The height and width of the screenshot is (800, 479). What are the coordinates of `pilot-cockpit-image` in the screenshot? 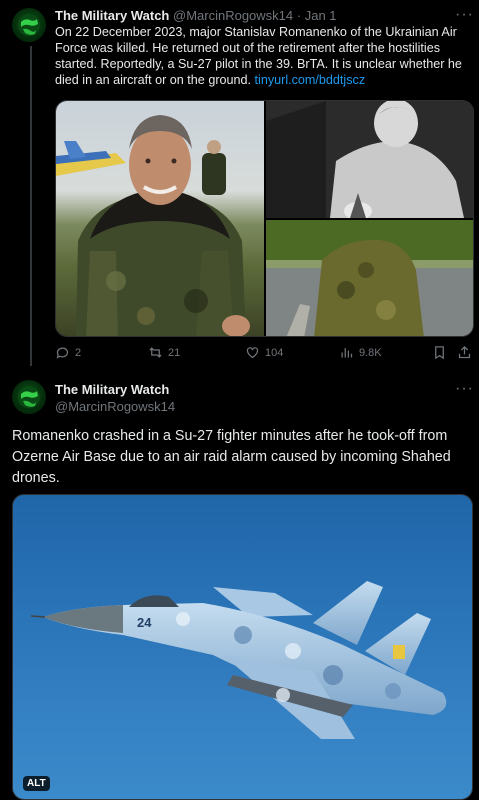 It's located at (369, 159).